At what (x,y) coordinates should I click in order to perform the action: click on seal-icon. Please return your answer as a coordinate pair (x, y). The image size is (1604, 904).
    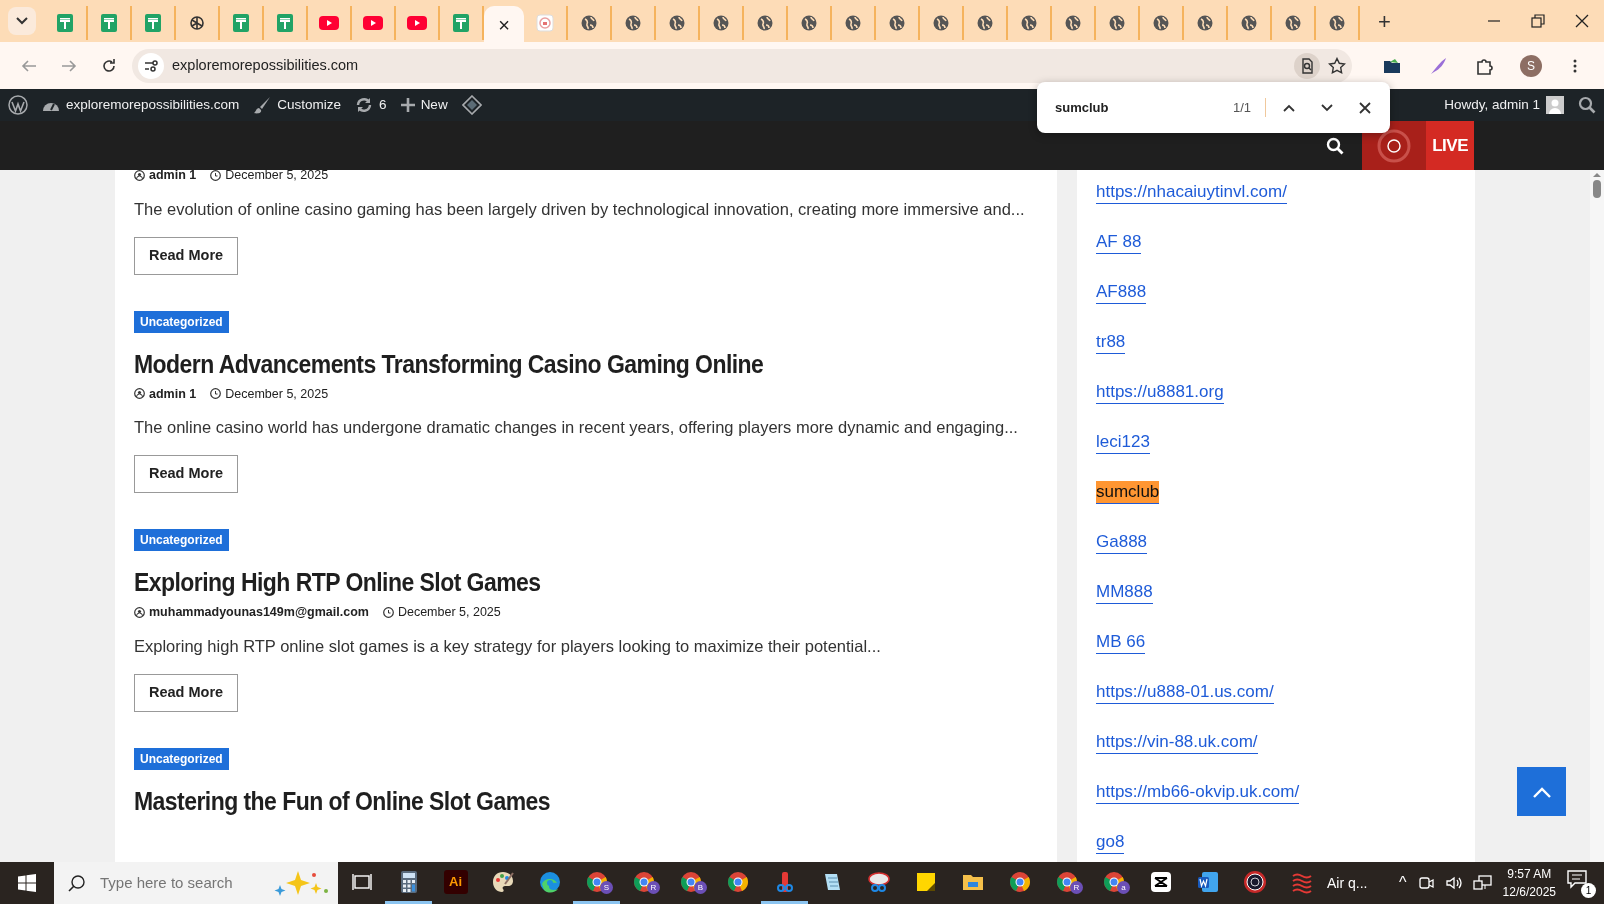
    Looking at the image, I should click on (1254, 881).